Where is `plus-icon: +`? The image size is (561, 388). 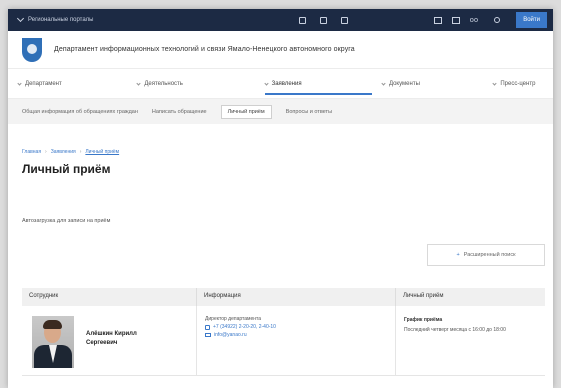 plus-icon: + is located at coordinates (458, 255).